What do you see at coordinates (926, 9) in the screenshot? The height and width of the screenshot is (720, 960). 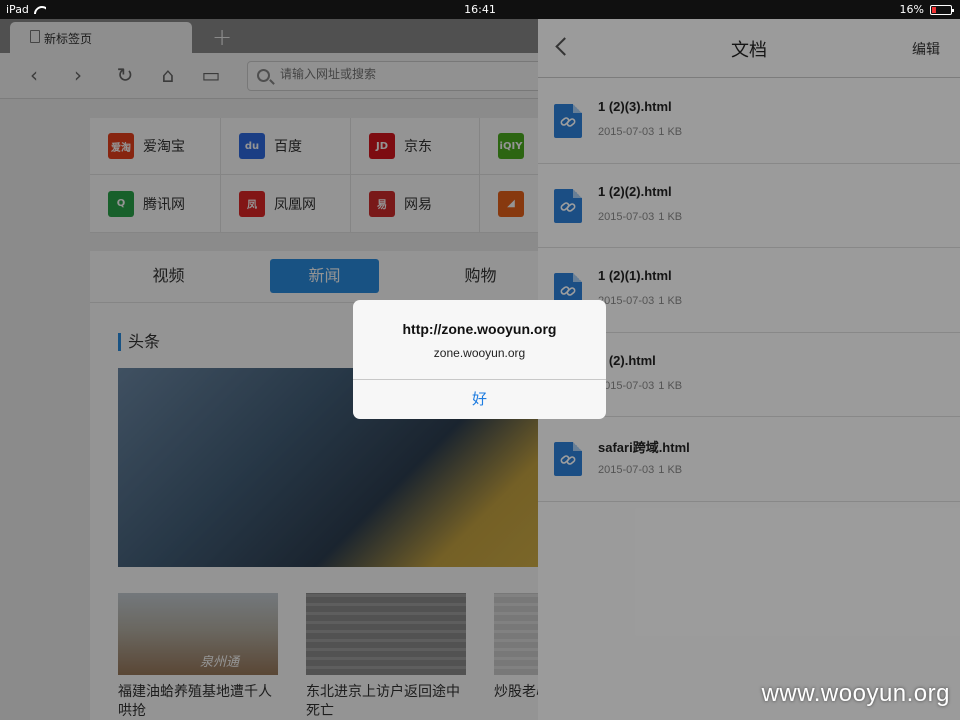 I see `status-right: 16%` at bounding box center [926, 9].